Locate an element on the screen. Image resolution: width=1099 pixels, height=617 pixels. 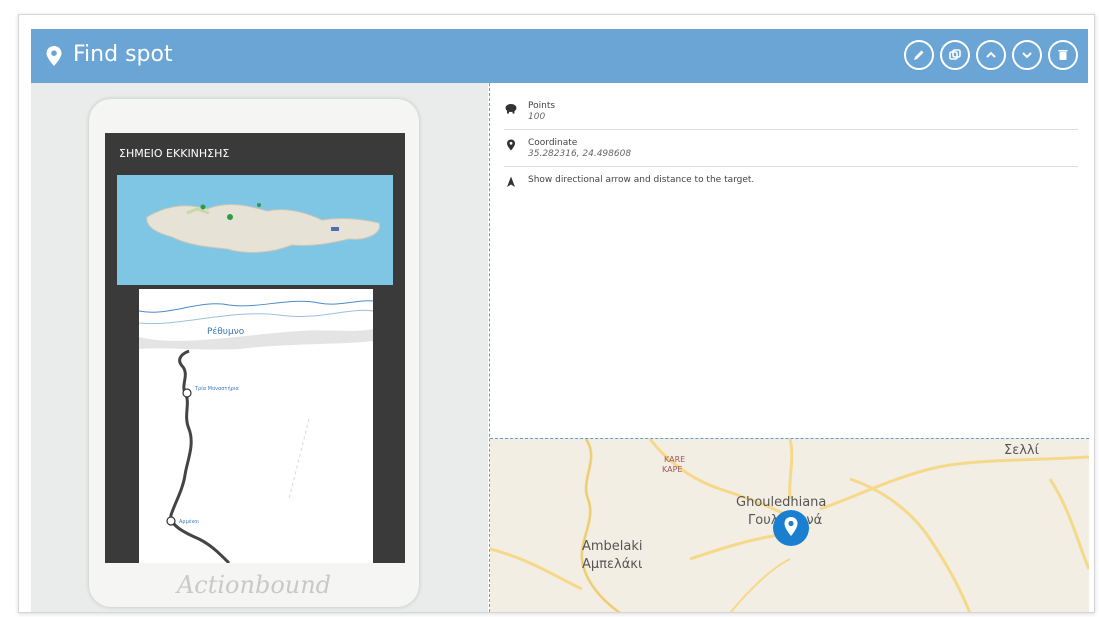
direction-arrow-icon is located at coordinates (511, 181).